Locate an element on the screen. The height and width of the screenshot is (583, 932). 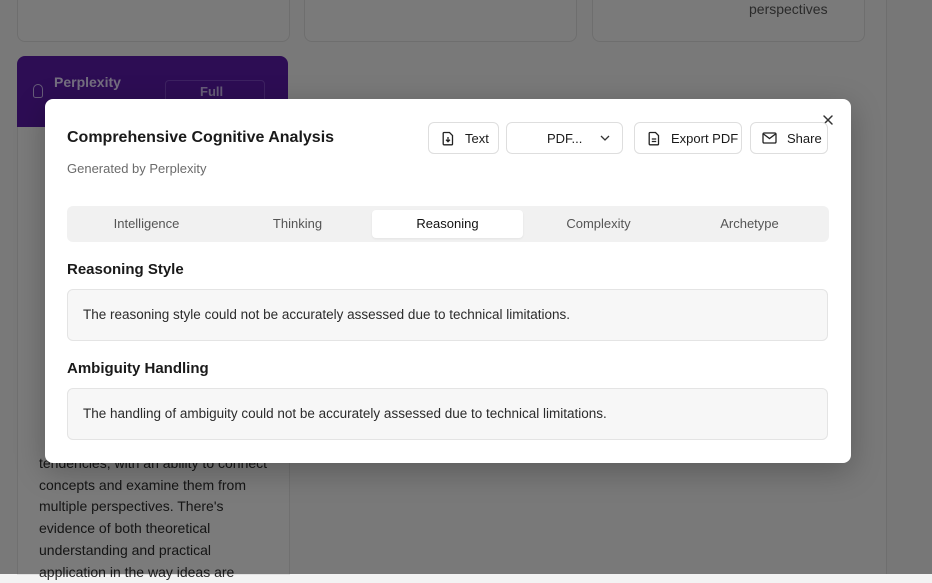
export-pdf-button: Export PDF is located at coordinates (688, 138).